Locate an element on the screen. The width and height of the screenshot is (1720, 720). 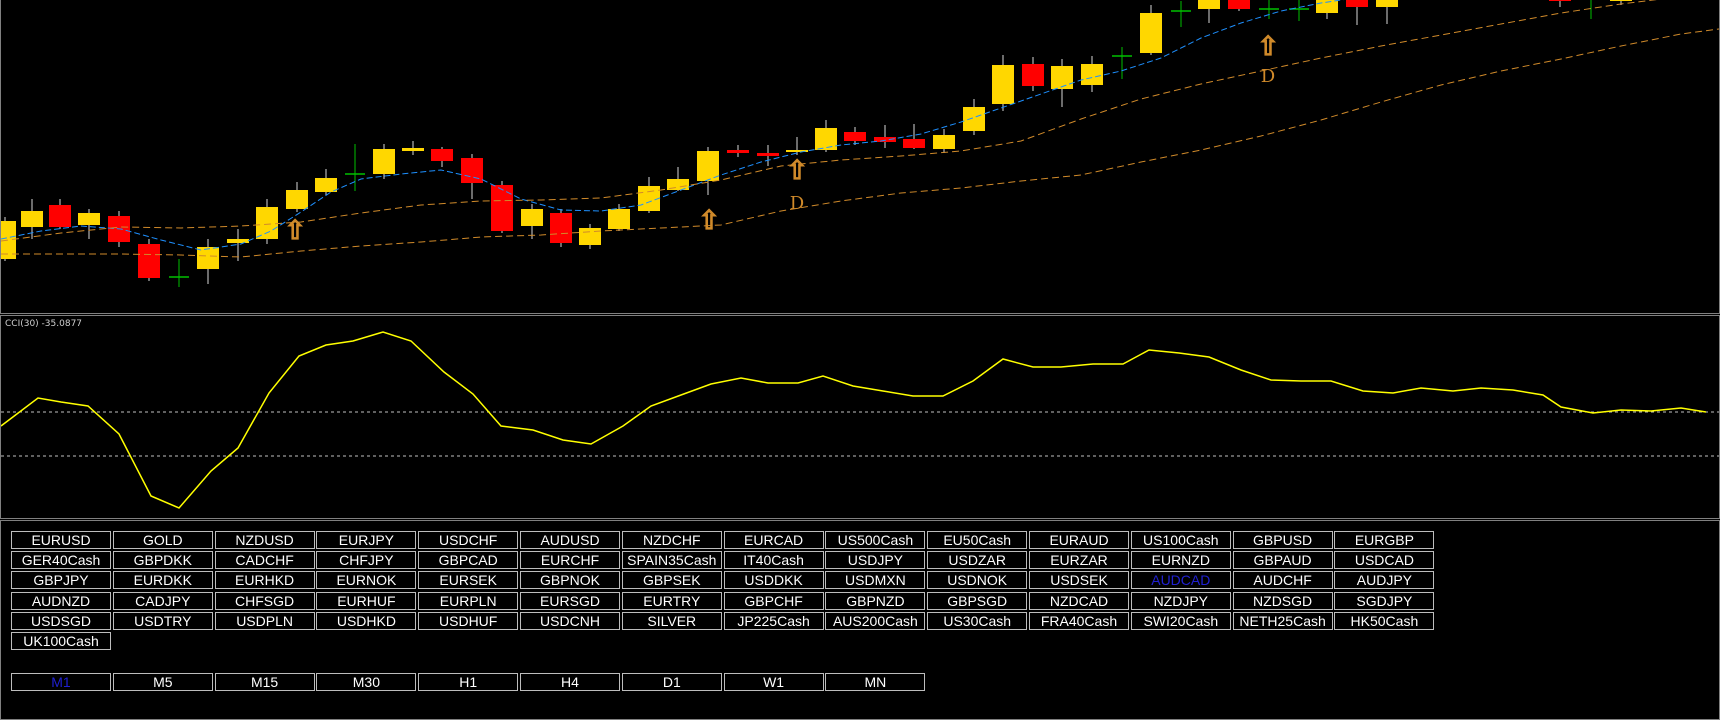
symbol-button-usdmxn: USDMXN is located at coordinates (875, 580).